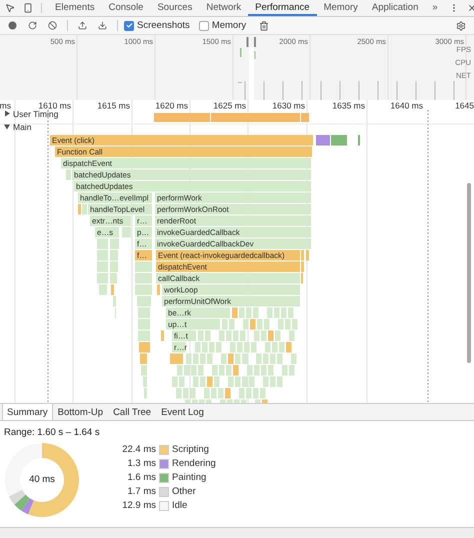 Image resolution: width=474 pixels, height=538 pixels. What do you see at coordinates (223, 8) in the screenshot?
I see `panel-tab: Network` at bounding box center [223, 8].